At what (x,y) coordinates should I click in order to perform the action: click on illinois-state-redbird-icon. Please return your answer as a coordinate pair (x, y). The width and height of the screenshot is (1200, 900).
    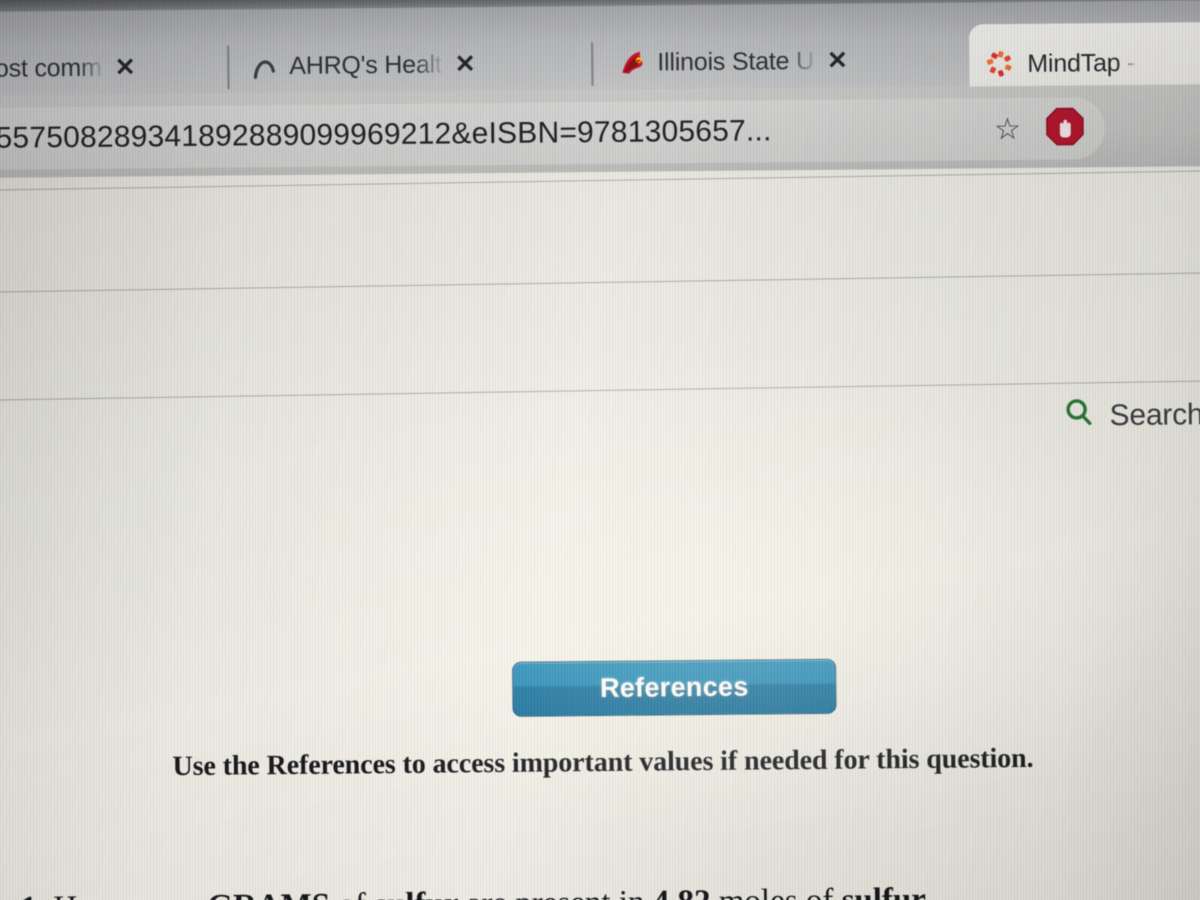
    Looking at the image, I should click on (633, 63).